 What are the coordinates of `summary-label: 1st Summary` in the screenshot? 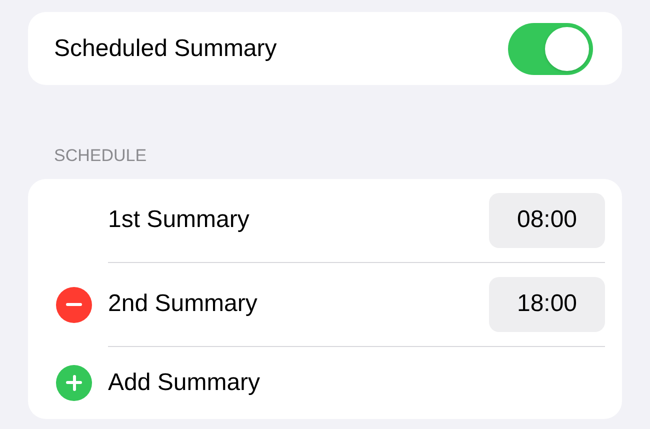 It's located at (179, 220).